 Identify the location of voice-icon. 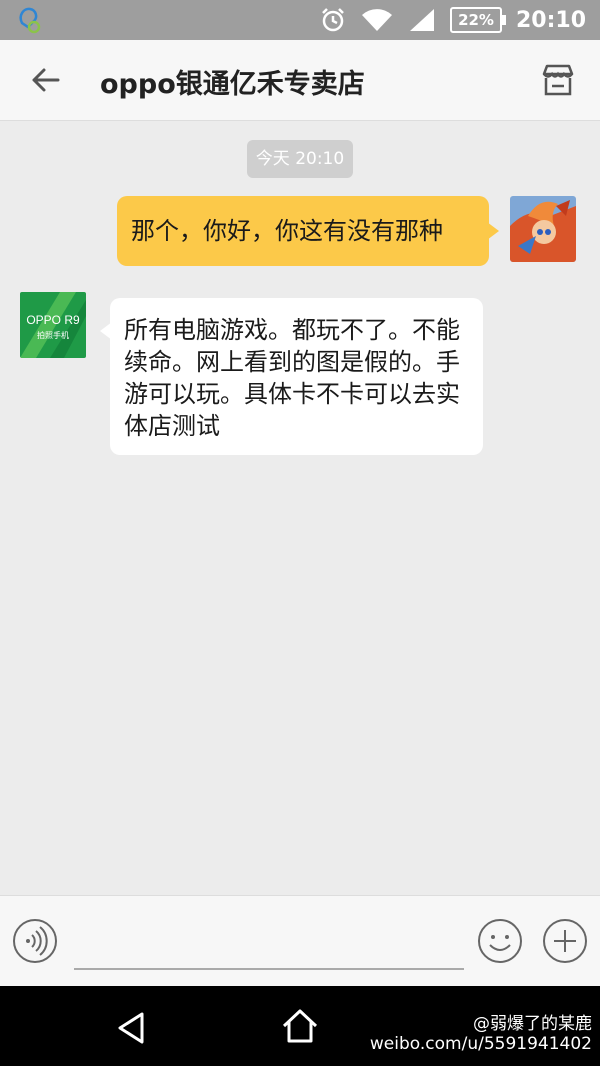
(35, 941).